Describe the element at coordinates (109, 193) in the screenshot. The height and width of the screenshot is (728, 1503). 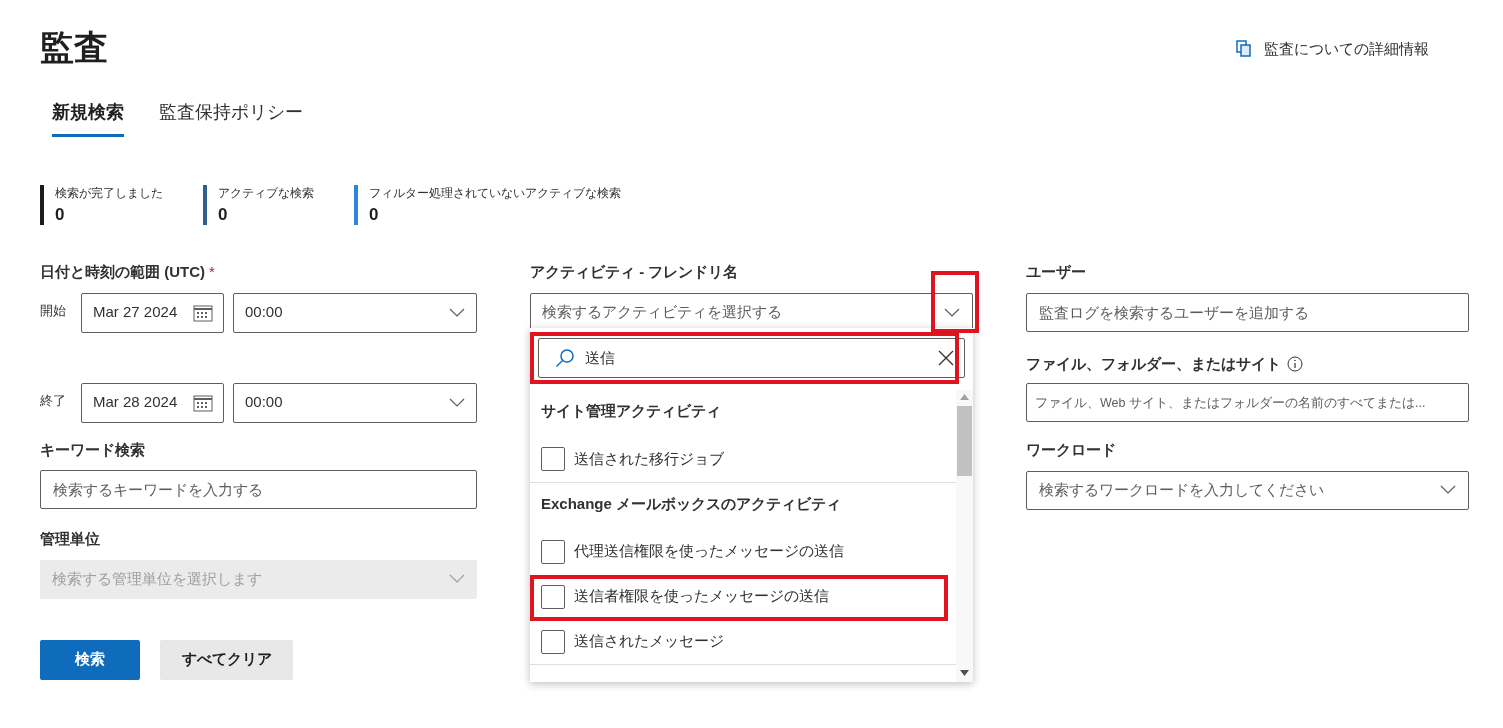
I see `stat-label: 検索が完了しました` at that location.